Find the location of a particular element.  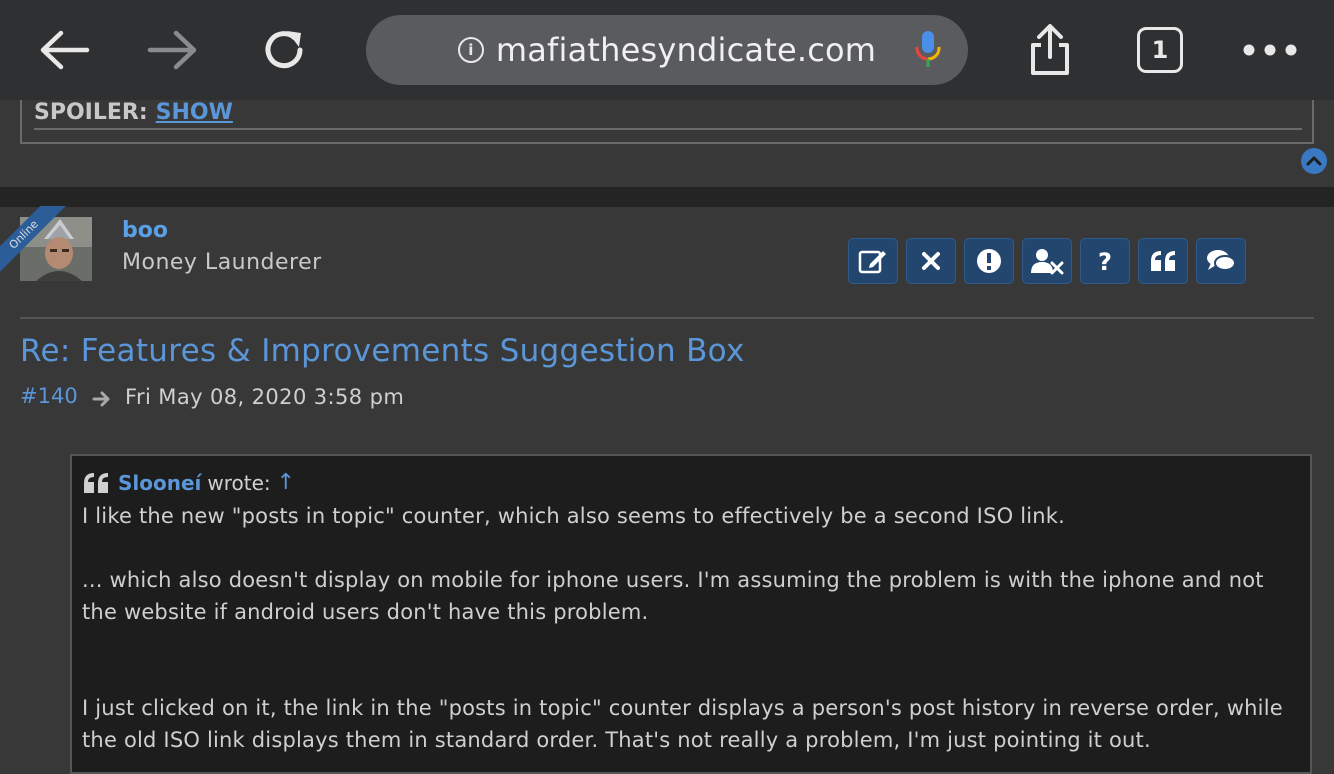

quote-button is located at coordinates (1163, 261).